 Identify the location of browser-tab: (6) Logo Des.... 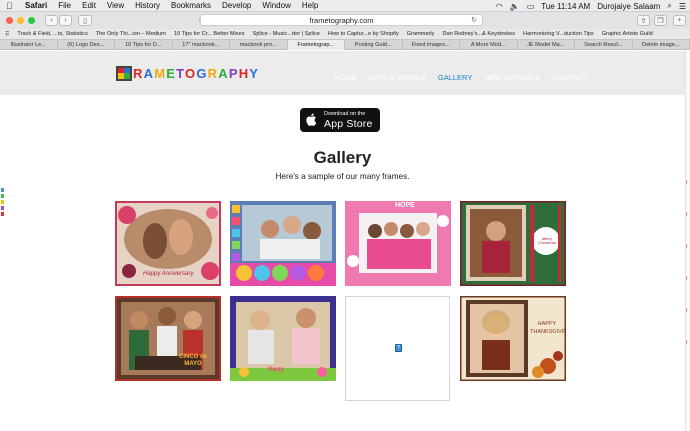
(86, 45).